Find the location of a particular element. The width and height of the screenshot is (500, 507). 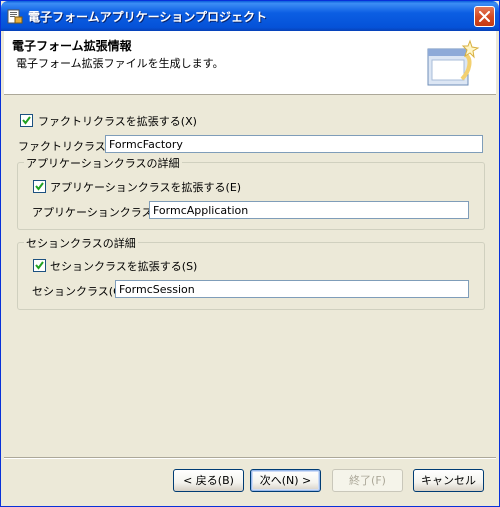

banner-description: 電子フォーム拡張ファイルを生成します。 is located at coordinates (120, 63).